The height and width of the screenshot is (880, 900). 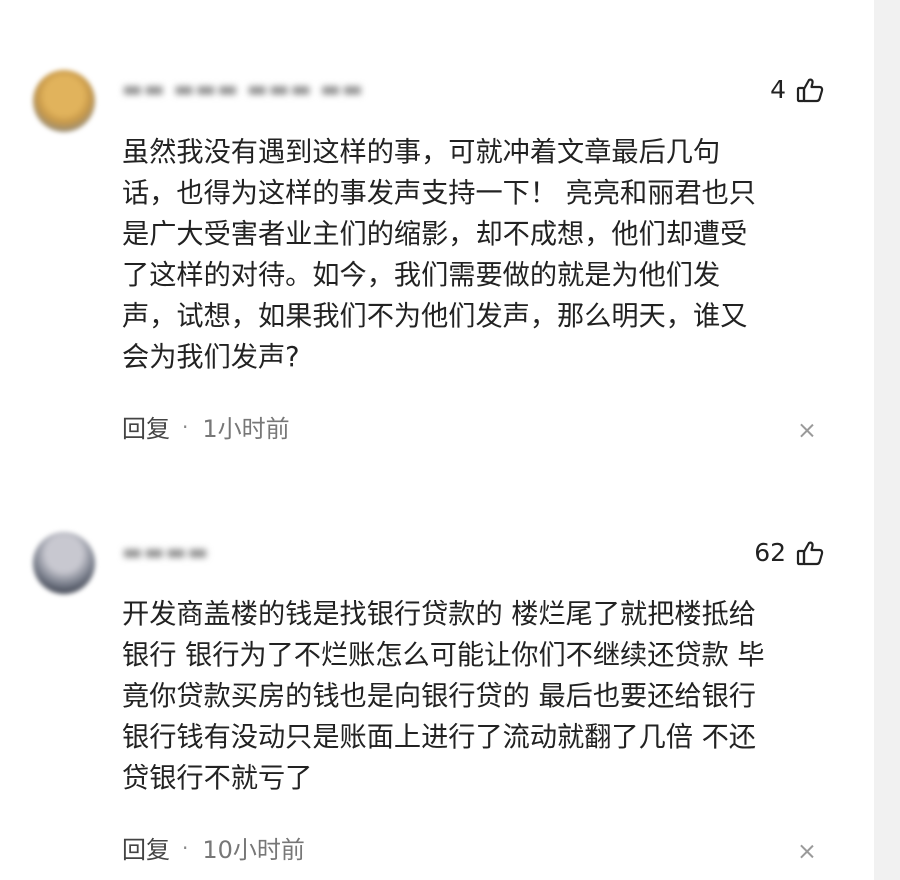 I want to click on comment-meta: 回复 · 10小时前, so click(x=213, y=847).